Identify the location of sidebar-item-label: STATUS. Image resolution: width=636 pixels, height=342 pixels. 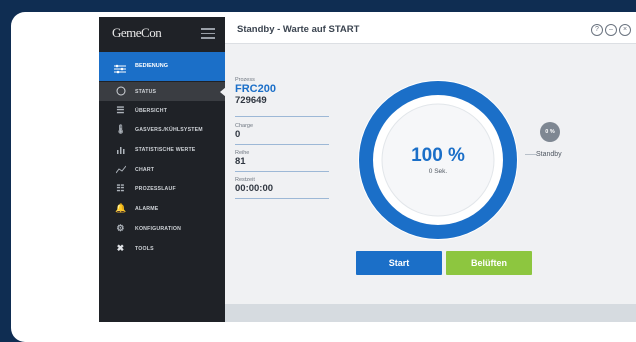
(146, 91).